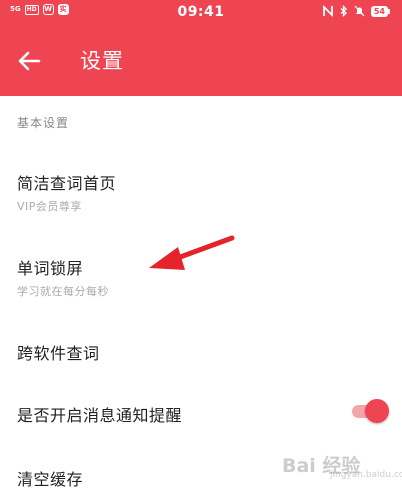 The height and width of the screenshot is (501, 402). I want to click on setting-item-clear-cache: 清空缓存, so click(50, 478).